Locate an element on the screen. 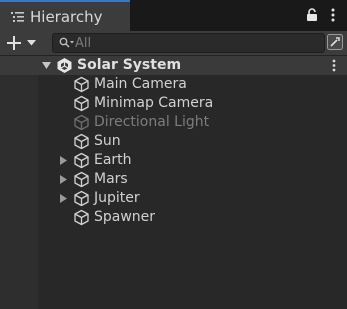 The height and width of the screenshot is (309, 347). create-button is located at coordinates (22, 43).